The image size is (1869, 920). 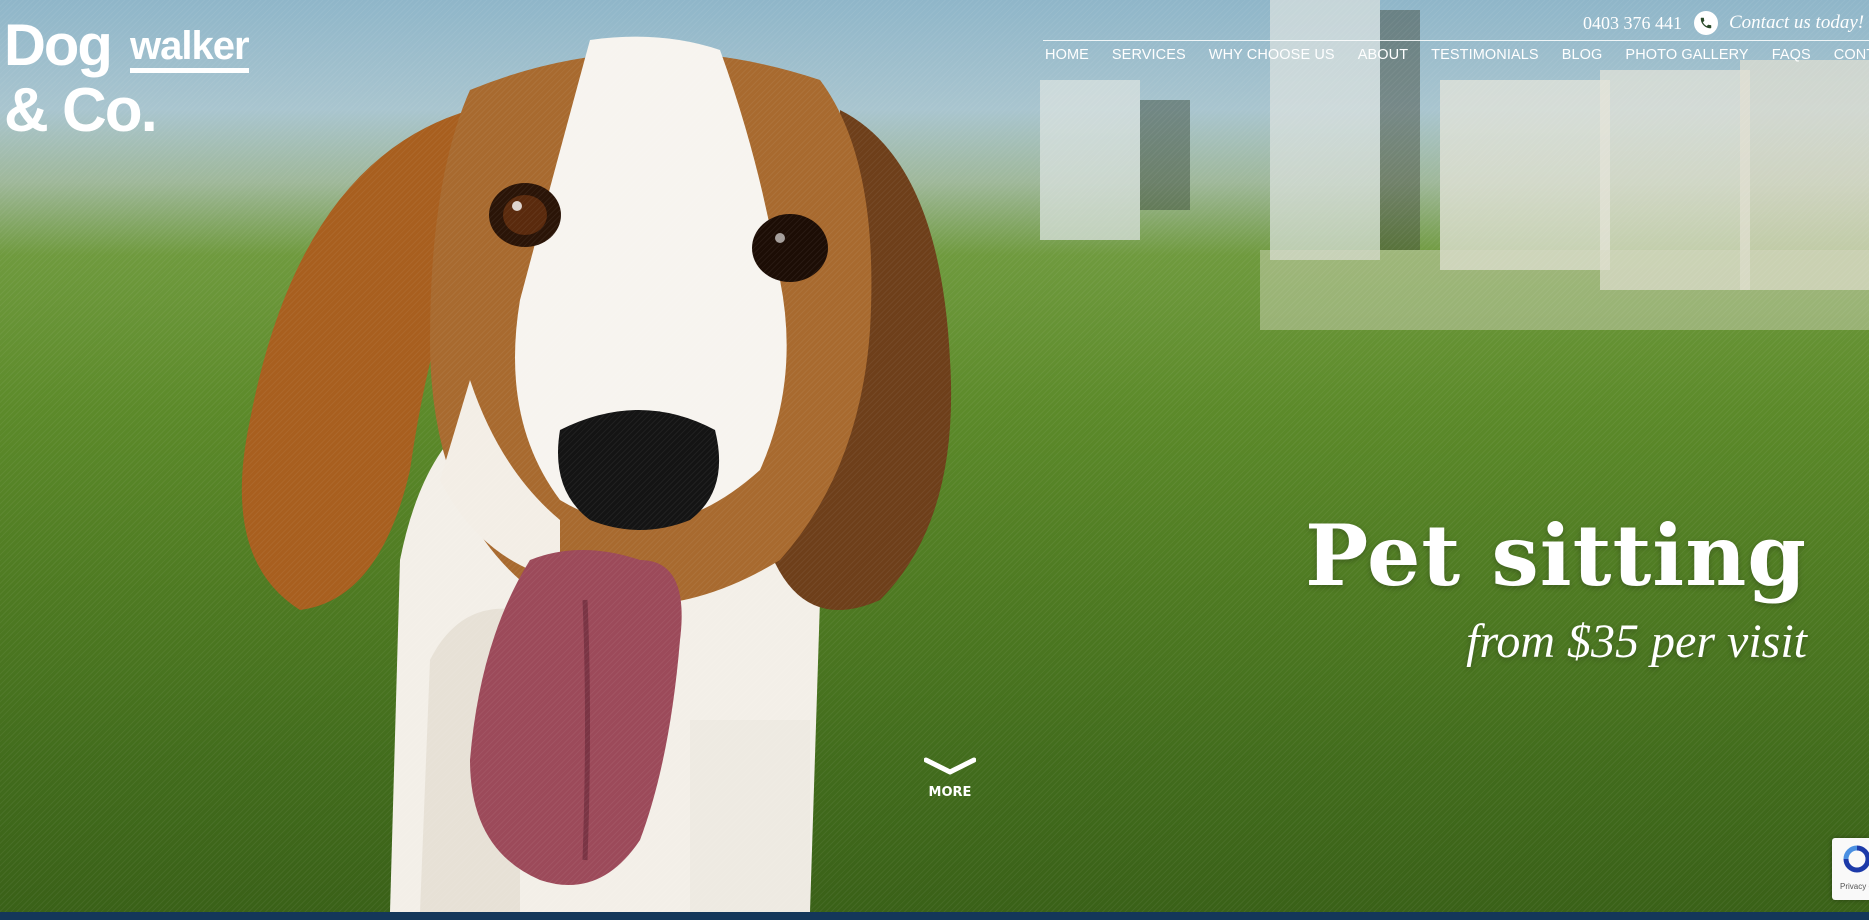 I want to click on nav-divider, so click(x=1456, y=40).